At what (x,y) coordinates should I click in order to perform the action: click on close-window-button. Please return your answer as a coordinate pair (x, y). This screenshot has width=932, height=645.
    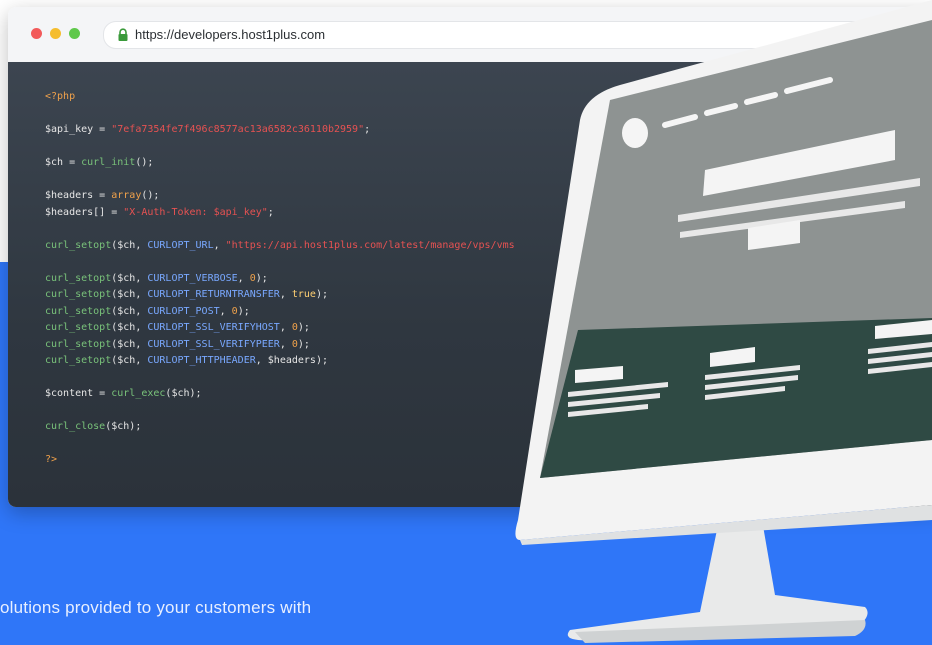
    Looking at the image, I should click on (36, 33).